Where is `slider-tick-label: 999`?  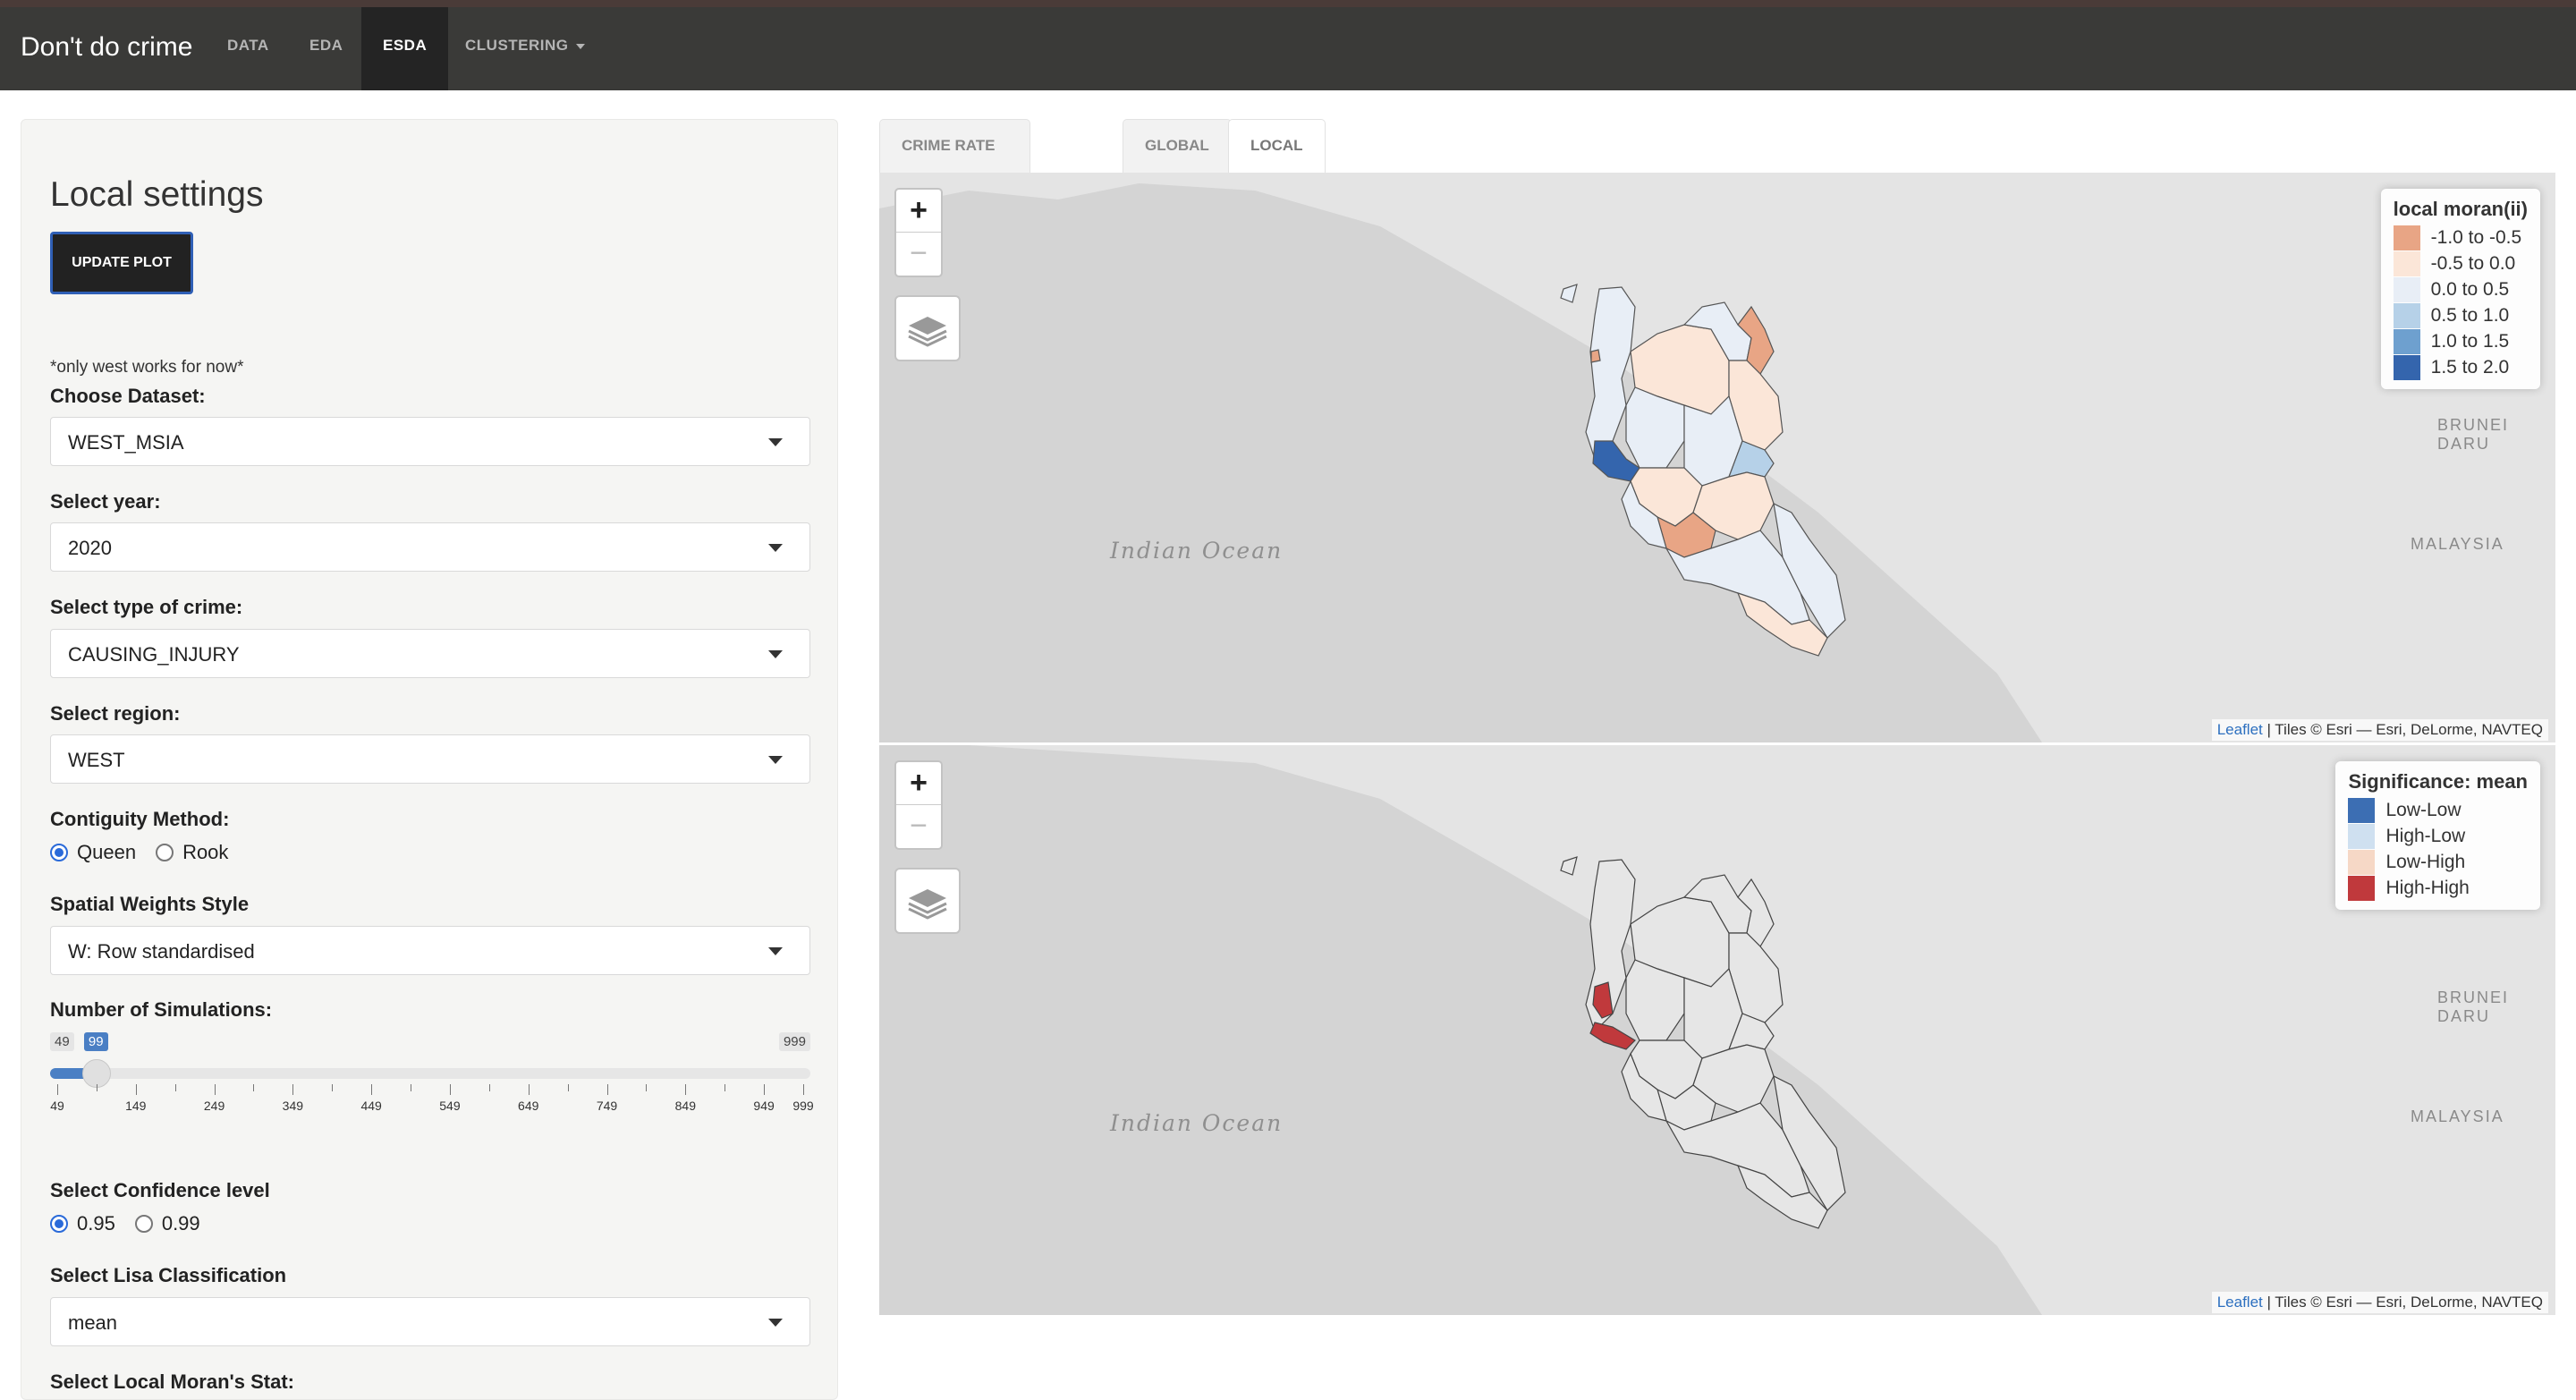 slider-tick-label: 999 is located at coordinates (803, 1106).